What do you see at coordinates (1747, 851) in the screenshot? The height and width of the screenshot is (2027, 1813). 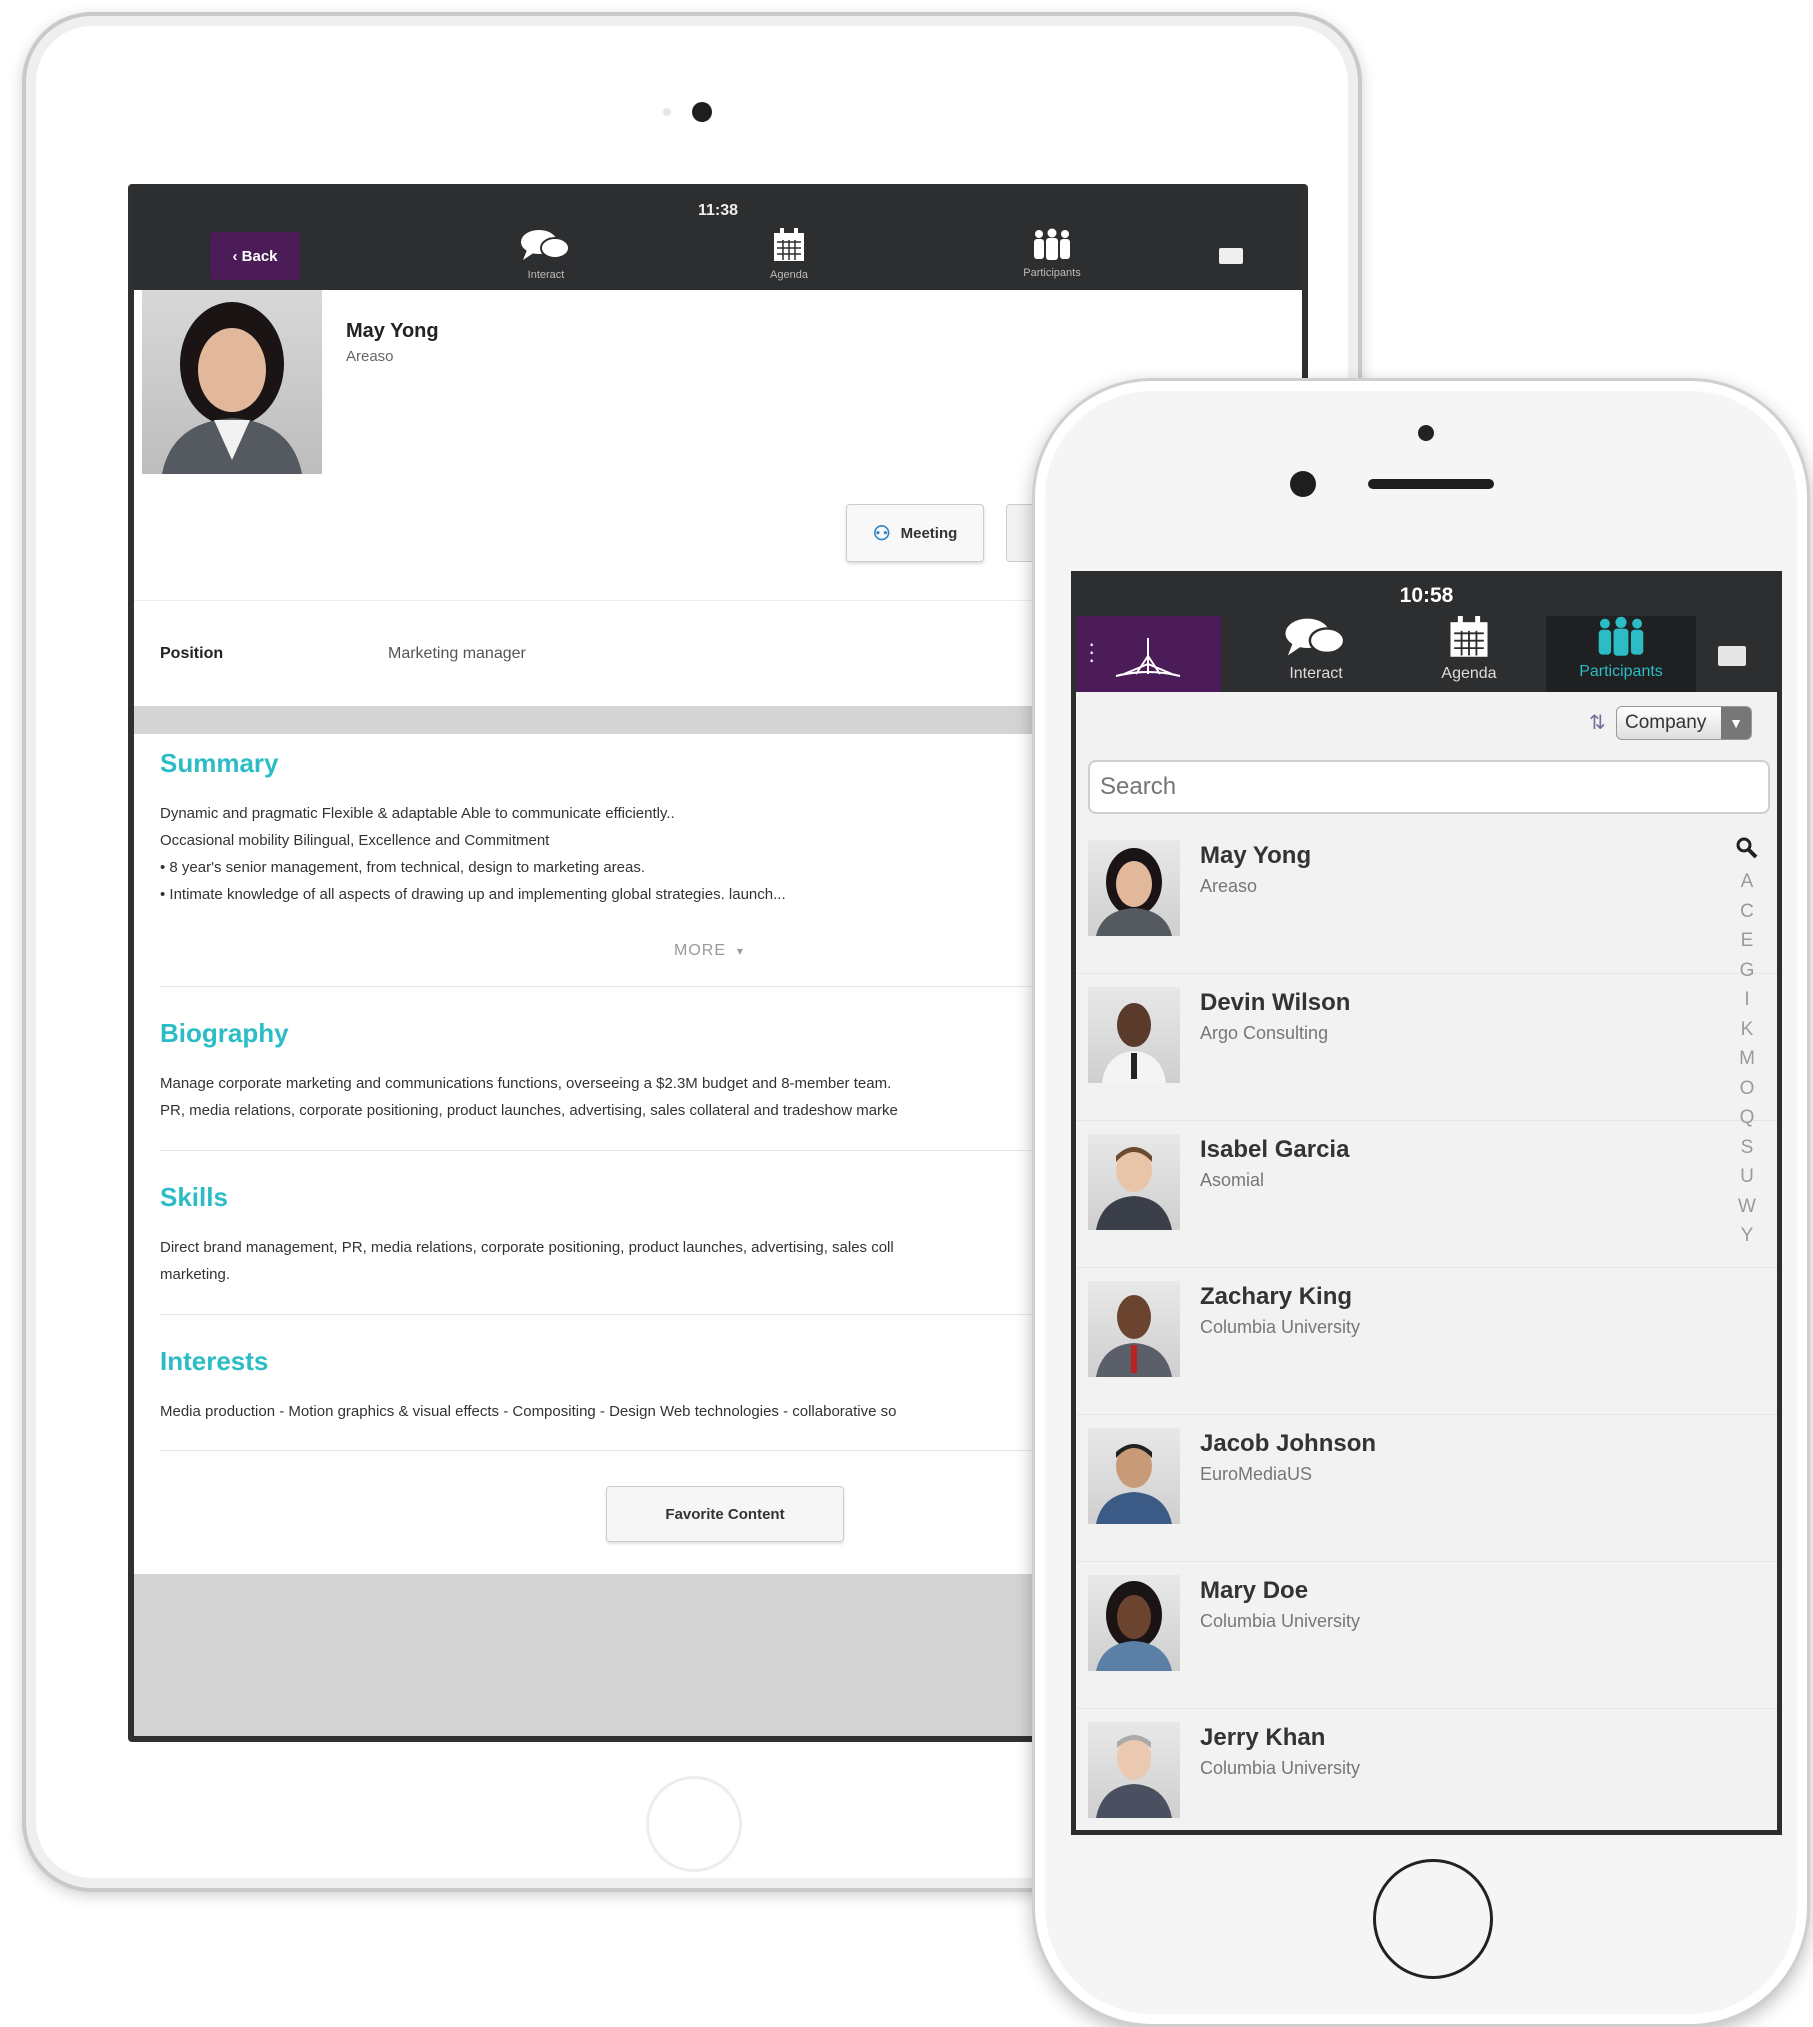 I see `search-icon` at bounding box center [1747, 851].